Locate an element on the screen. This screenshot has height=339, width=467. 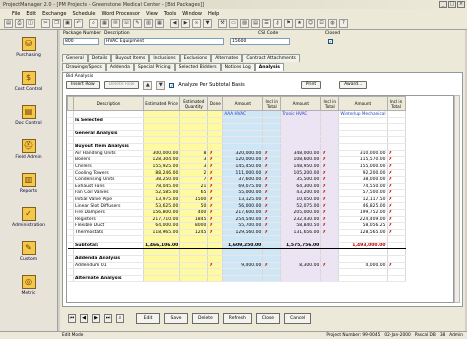
menu-view: View is located at coordinates (152, 14).